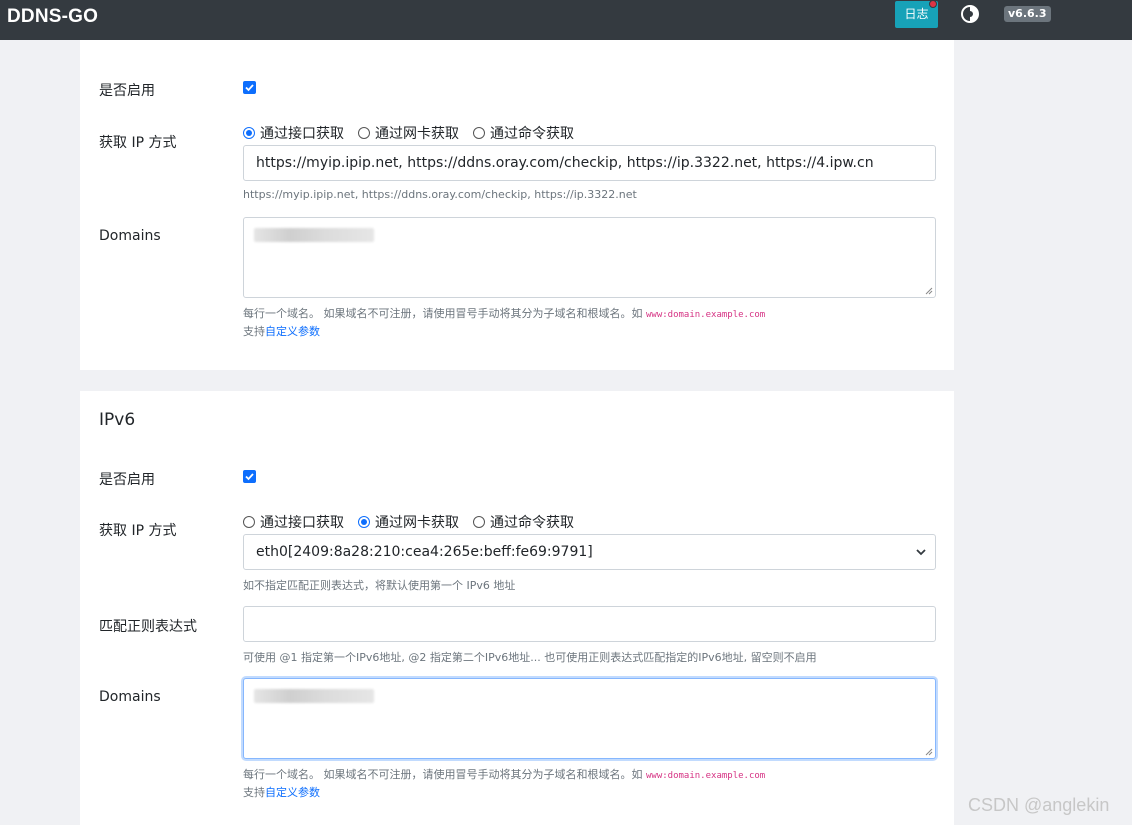 This screenshot has height=825, width=1132. I want to click on brand-logo: DDNS-GO, so click(52, 17).